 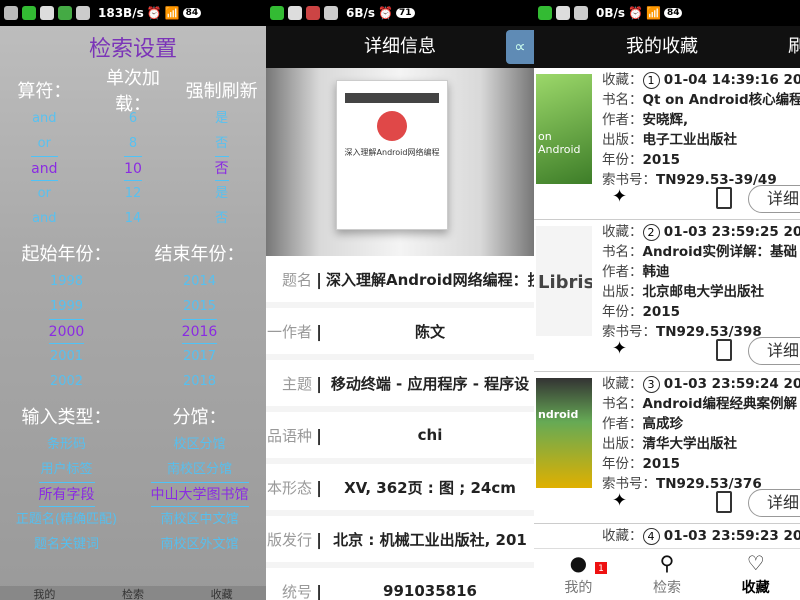 I want to click on picker-item: 2002, so click(x=66, y=381).